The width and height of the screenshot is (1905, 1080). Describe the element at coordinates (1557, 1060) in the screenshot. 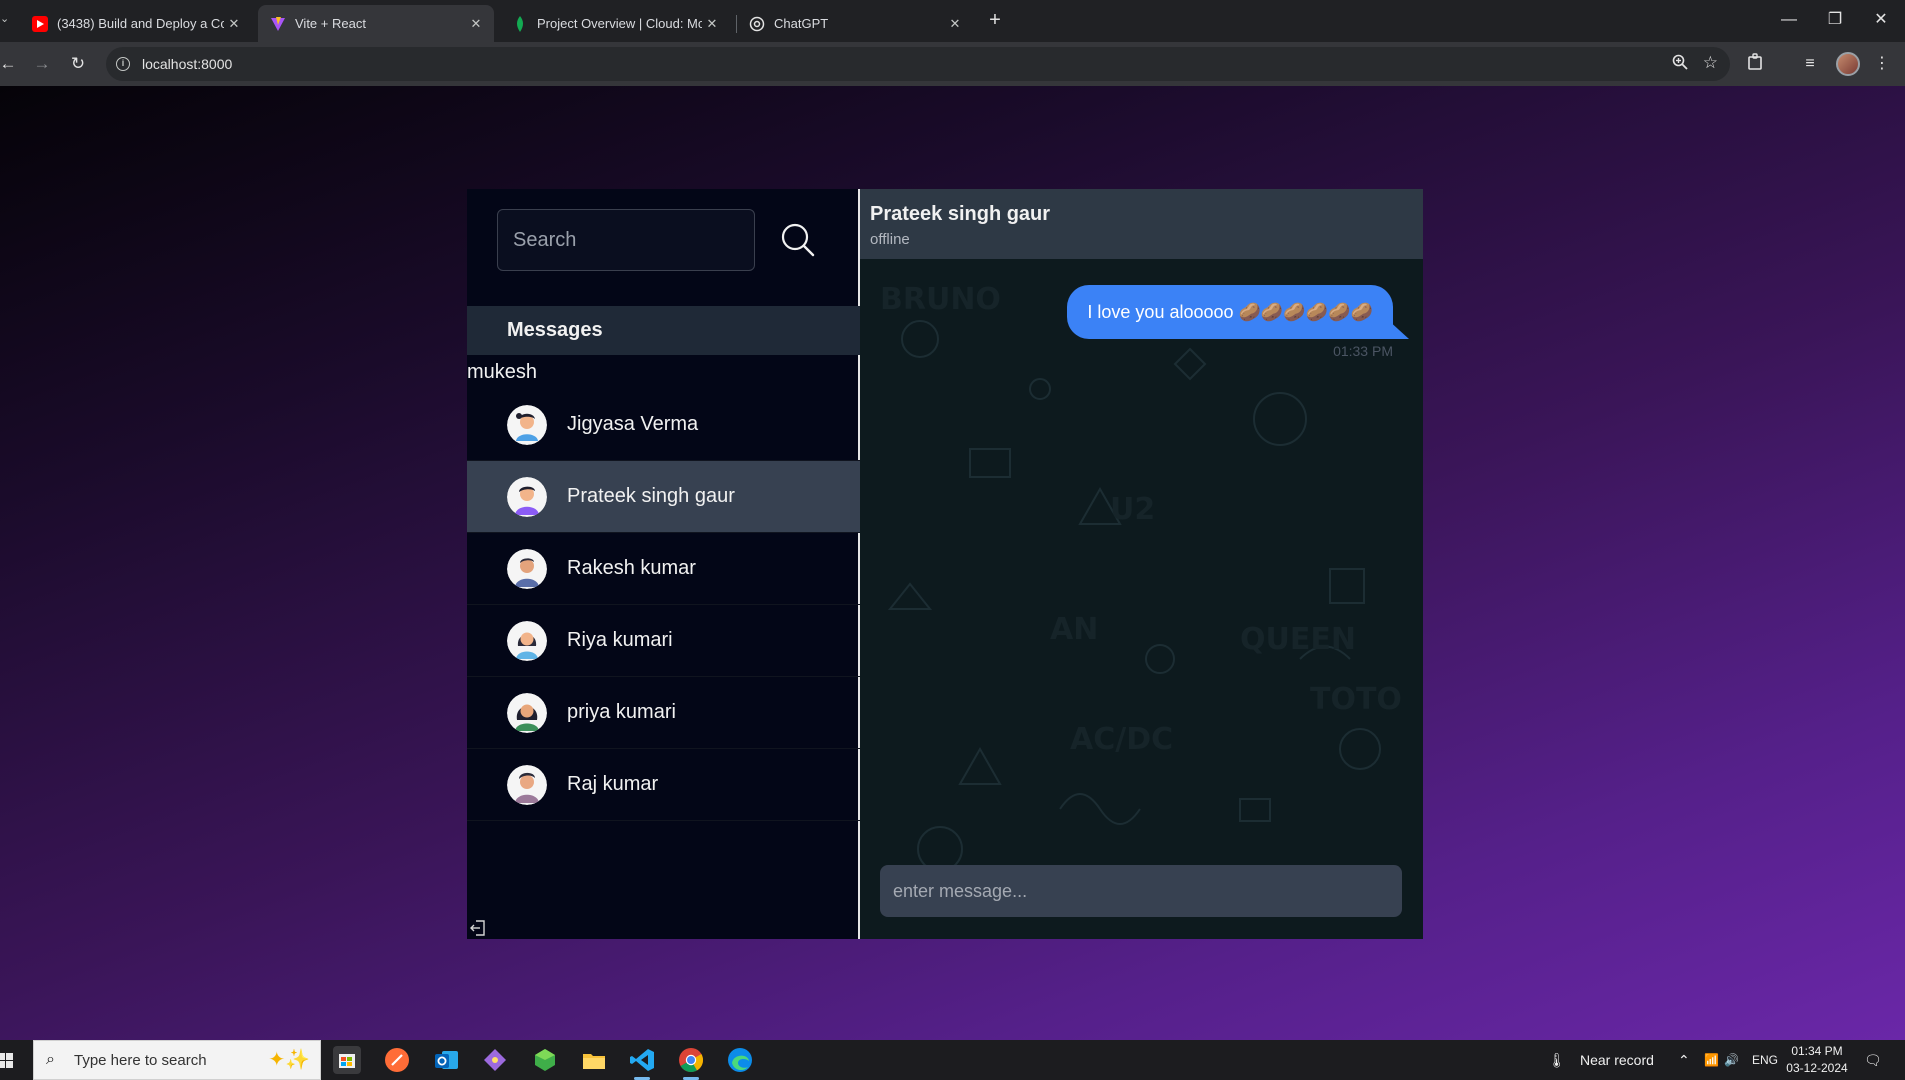

I see `weather-icon: 🌡` at that location.